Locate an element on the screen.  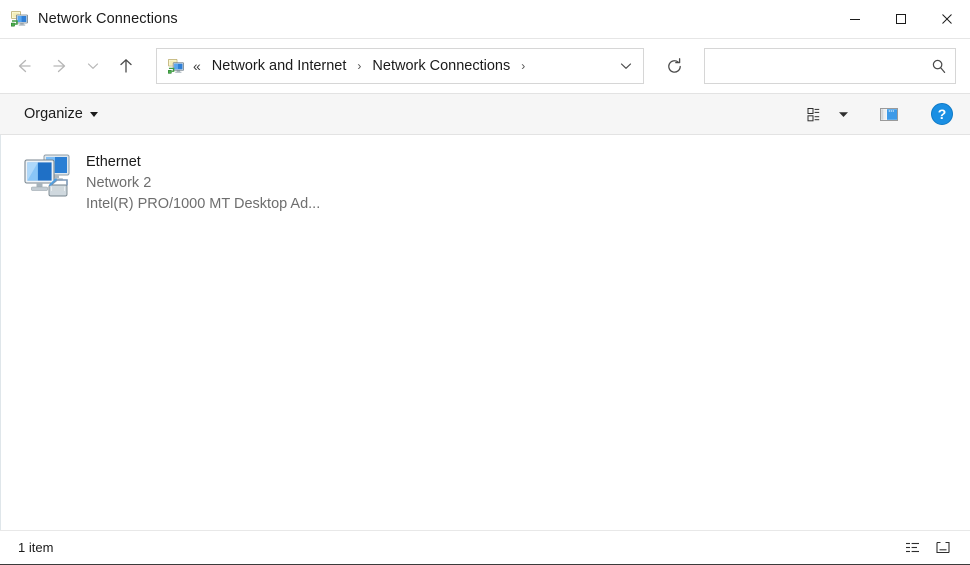
search-icon is located at coordinates (938, 66).